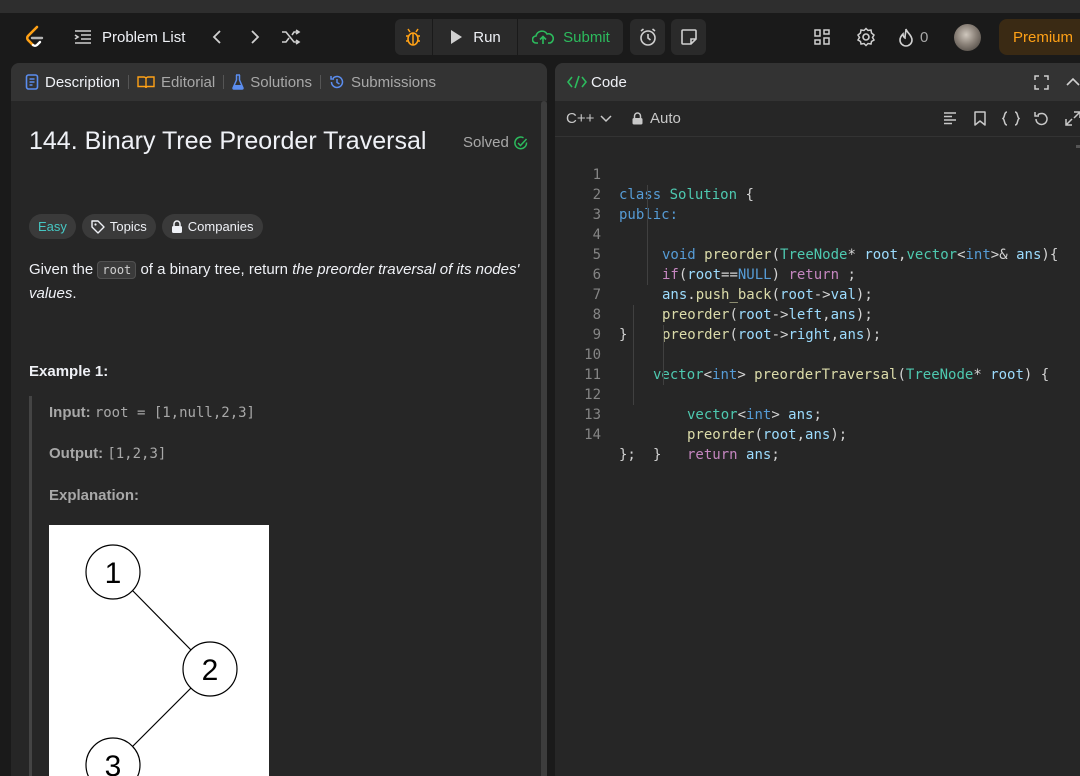 Image resolution: width=1080 pixels, height=776 pixels. I want to click on random-problem-button, so click(291, 37).